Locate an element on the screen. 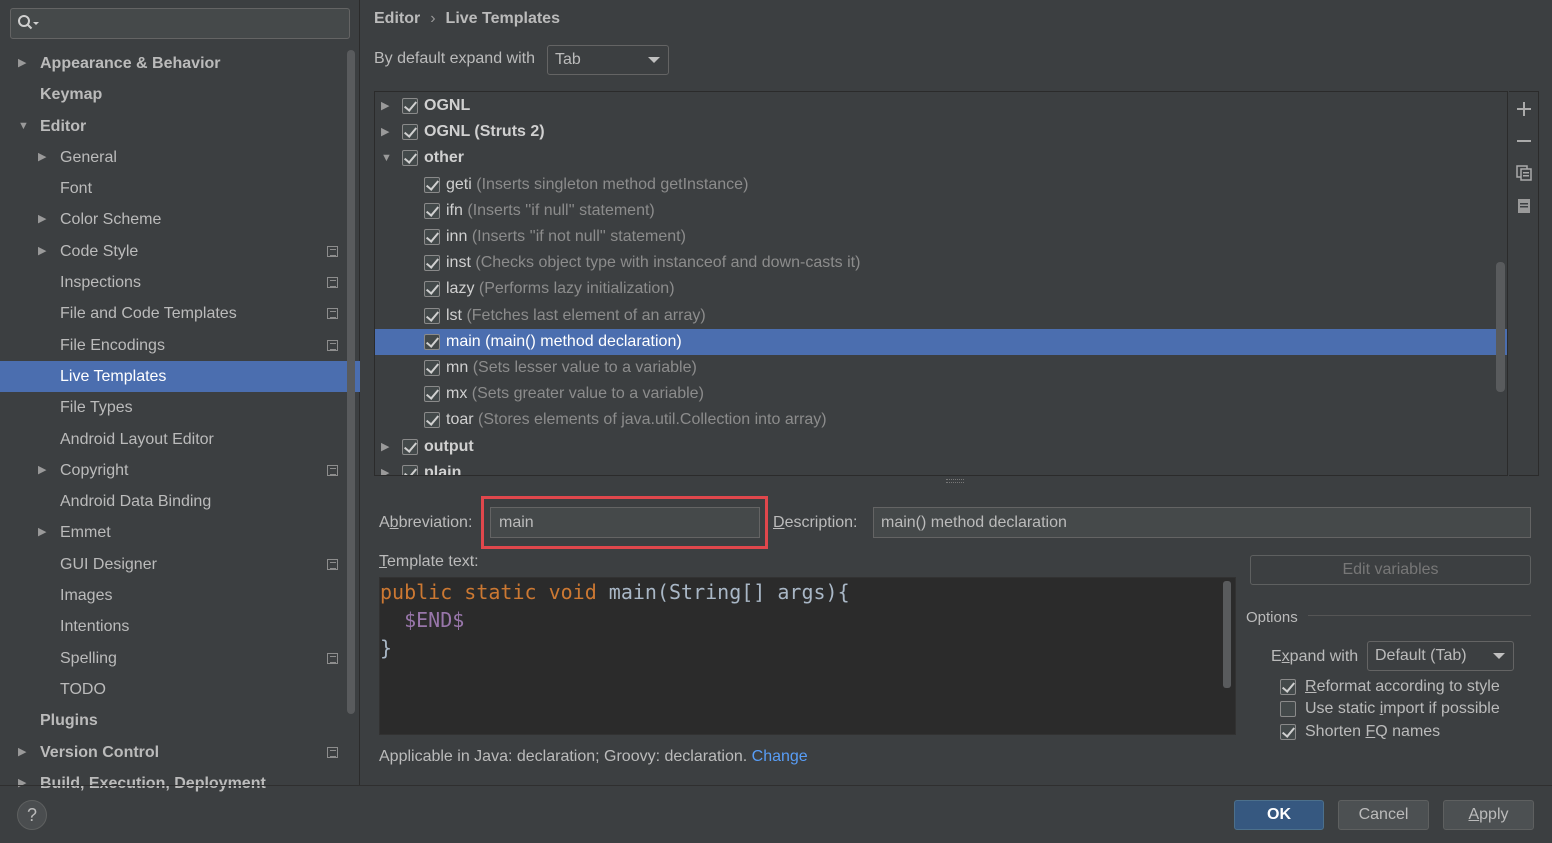  sidebar-item: File and Code Templates is located at coordinates (173, 313).